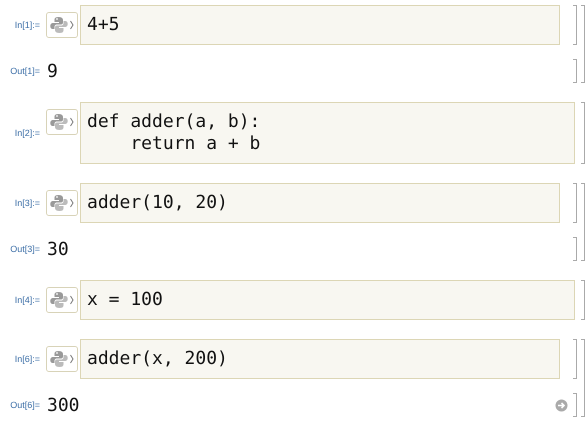 This screenshot has height=424, width=587. What do you see at coordinates (27, 133) in the screenshot?
I see `input-label: In[2]:=` at bounding box center [27, 133].